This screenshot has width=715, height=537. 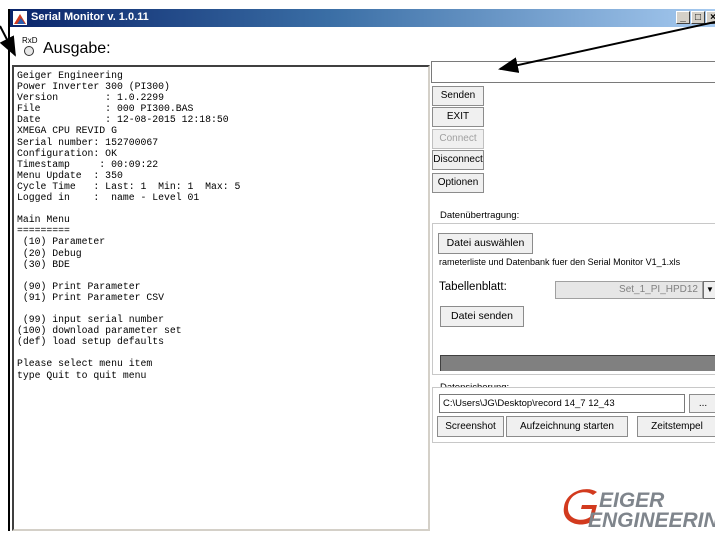 I want to click on sheet-label: Tabellenblatt:, so click(x=473, y=287).